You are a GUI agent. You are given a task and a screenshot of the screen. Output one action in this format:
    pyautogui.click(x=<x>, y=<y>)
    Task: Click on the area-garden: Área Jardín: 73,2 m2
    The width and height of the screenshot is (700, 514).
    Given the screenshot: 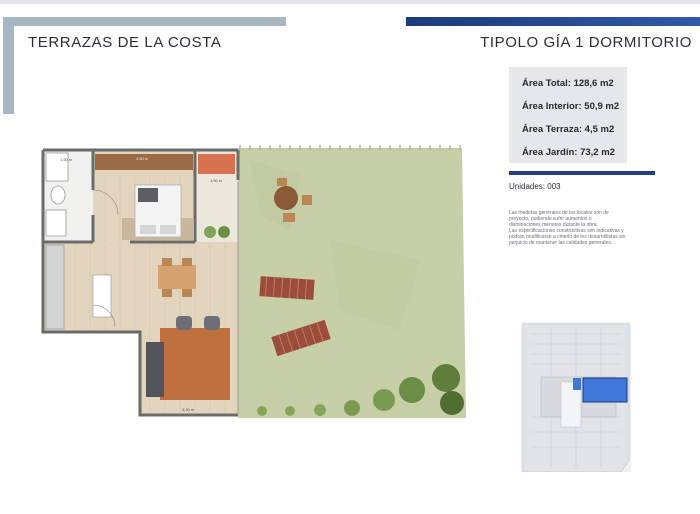 What is the action you would take?
    pyautogui.click(x=568, y=152)
    